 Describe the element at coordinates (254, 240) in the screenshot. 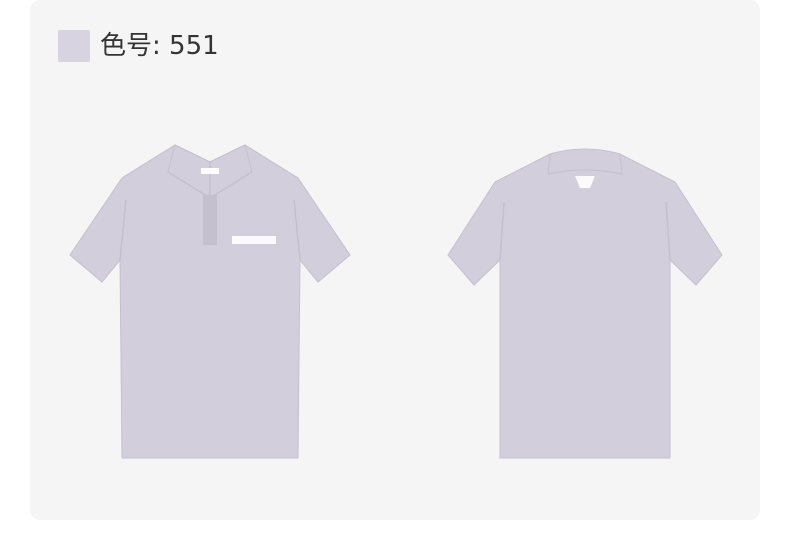

I see `columbia-logo-icon` at that location.